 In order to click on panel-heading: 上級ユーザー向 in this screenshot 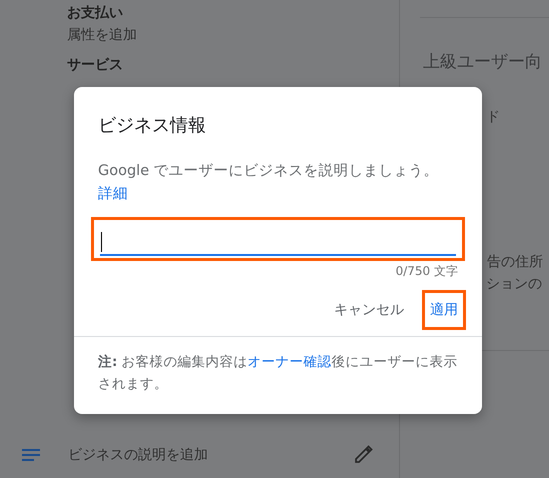, I will do `click(482, 62)`.